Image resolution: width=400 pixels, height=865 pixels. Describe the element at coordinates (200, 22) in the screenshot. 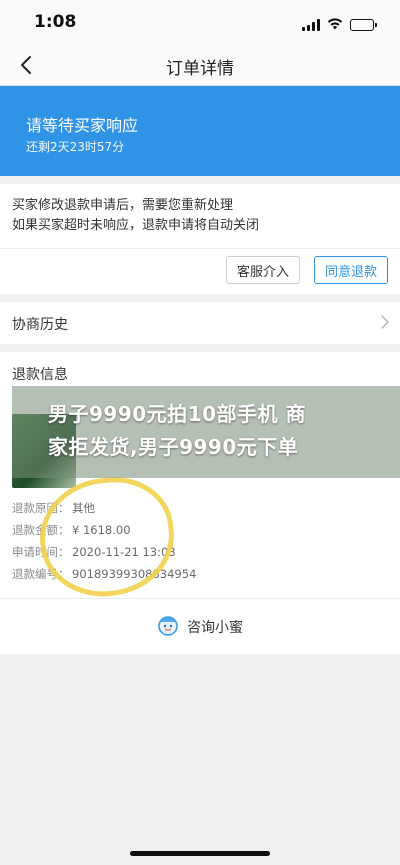

I see `status-bar: 1:08` at that location.